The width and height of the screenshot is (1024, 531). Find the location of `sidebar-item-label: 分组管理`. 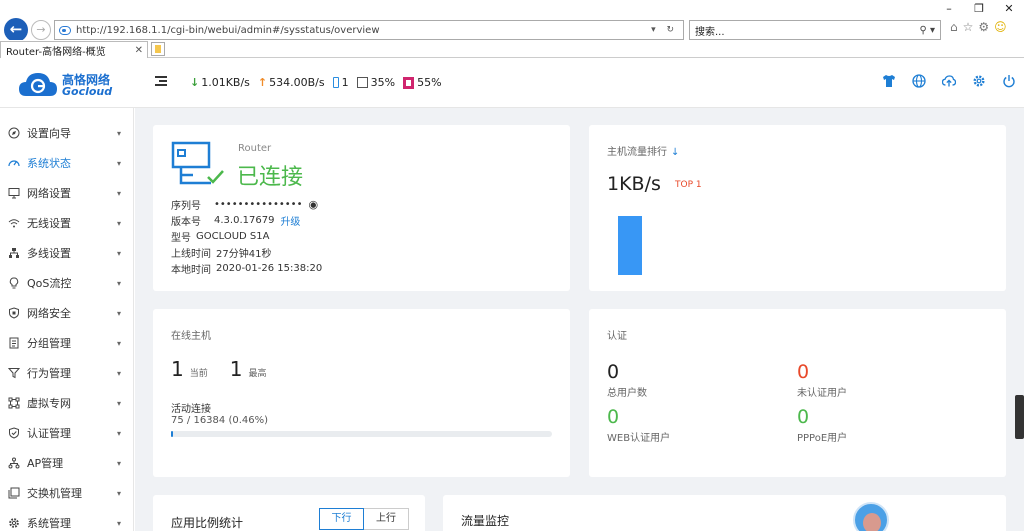

sidebar-item-label: 分组管理 is located at coordinates (49, 343).